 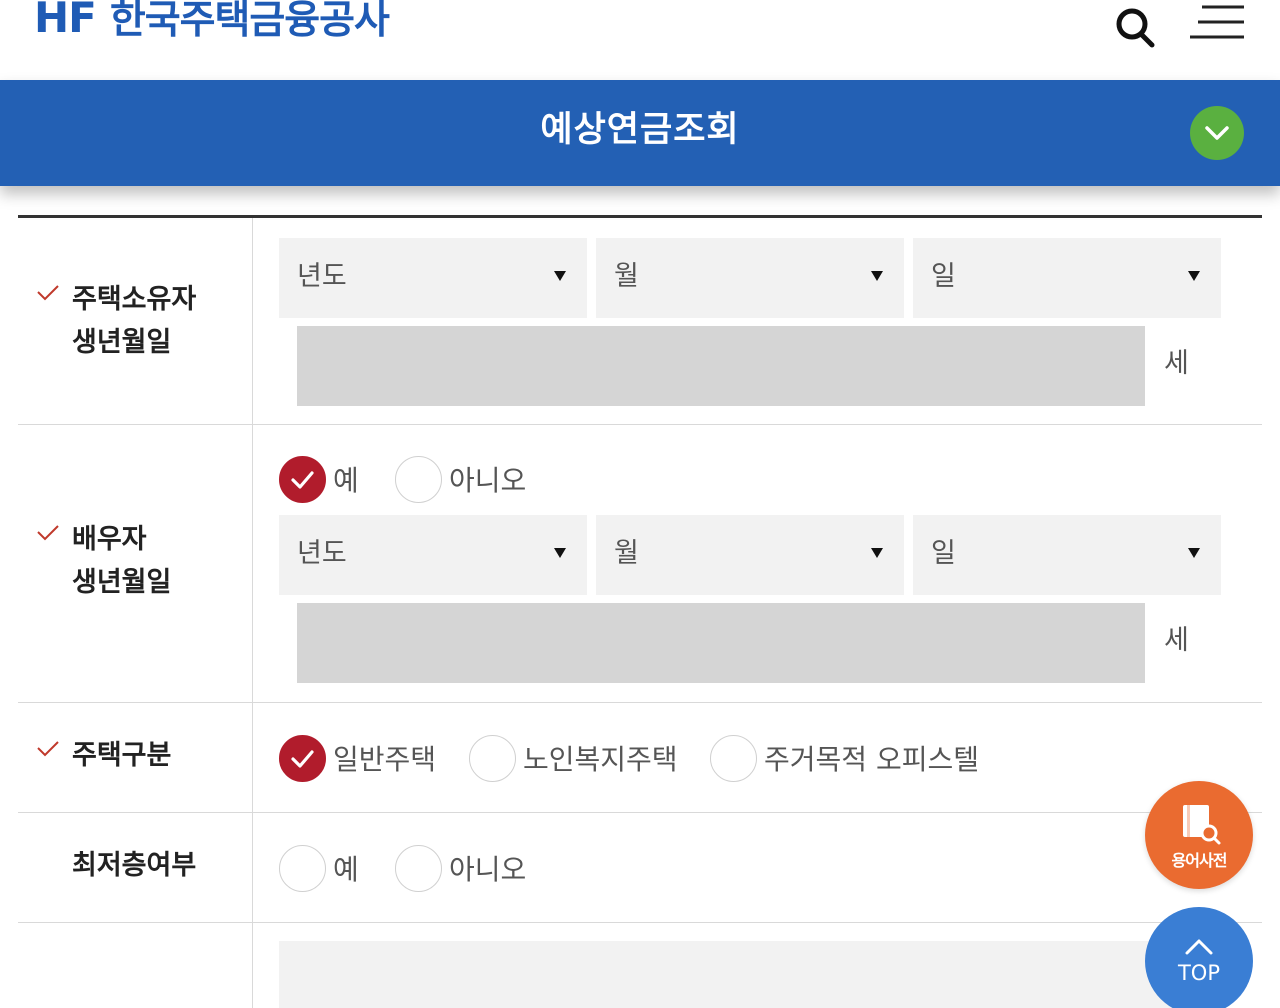 I want to click on house-type-general-radio: 일반주택, so click(x=357, y=758).